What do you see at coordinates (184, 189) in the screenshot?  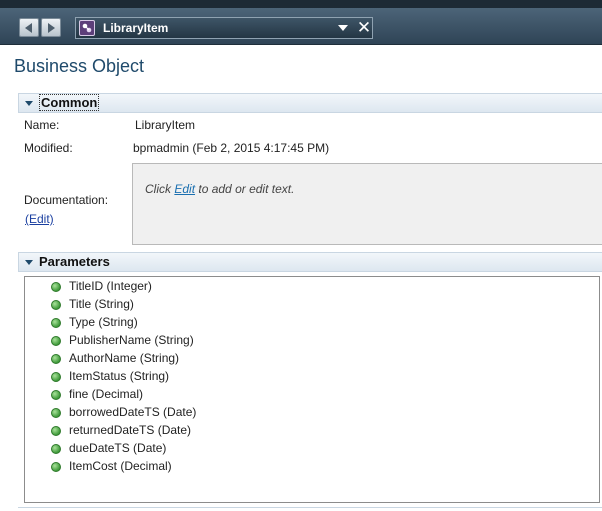 I see `documentation-inline-edit-link: Edit` at bounding box center [184, 189].